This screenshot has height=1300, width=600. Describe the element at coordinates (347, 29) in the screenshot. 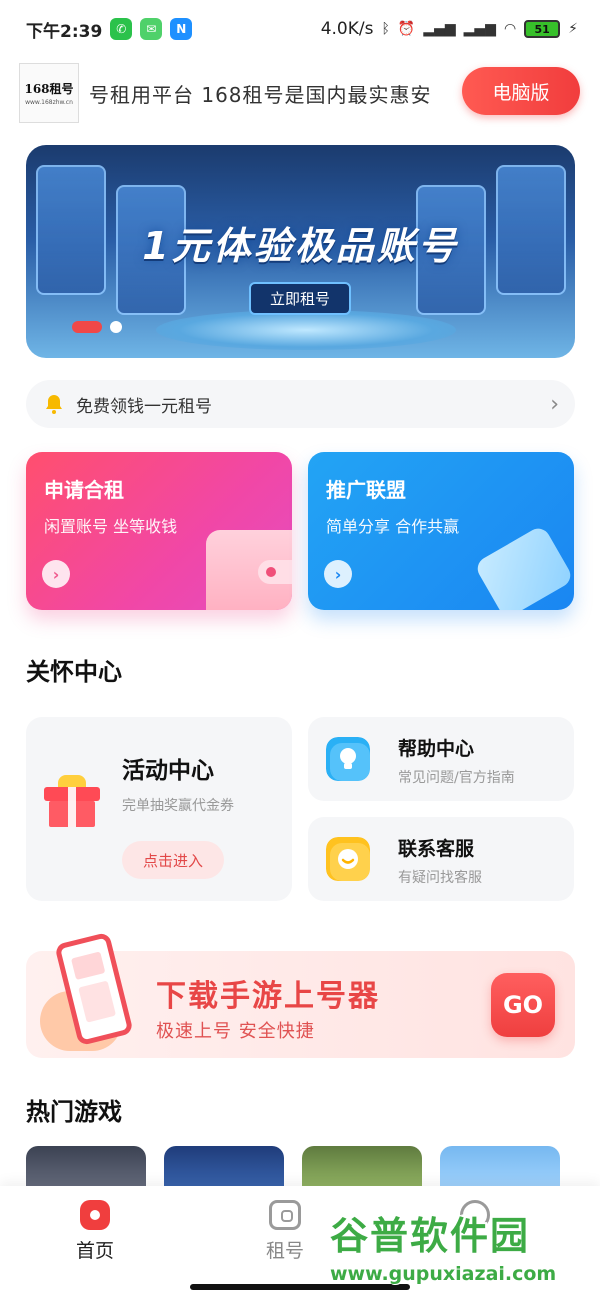

I see `network-speed: 4.0K/s` at that location.